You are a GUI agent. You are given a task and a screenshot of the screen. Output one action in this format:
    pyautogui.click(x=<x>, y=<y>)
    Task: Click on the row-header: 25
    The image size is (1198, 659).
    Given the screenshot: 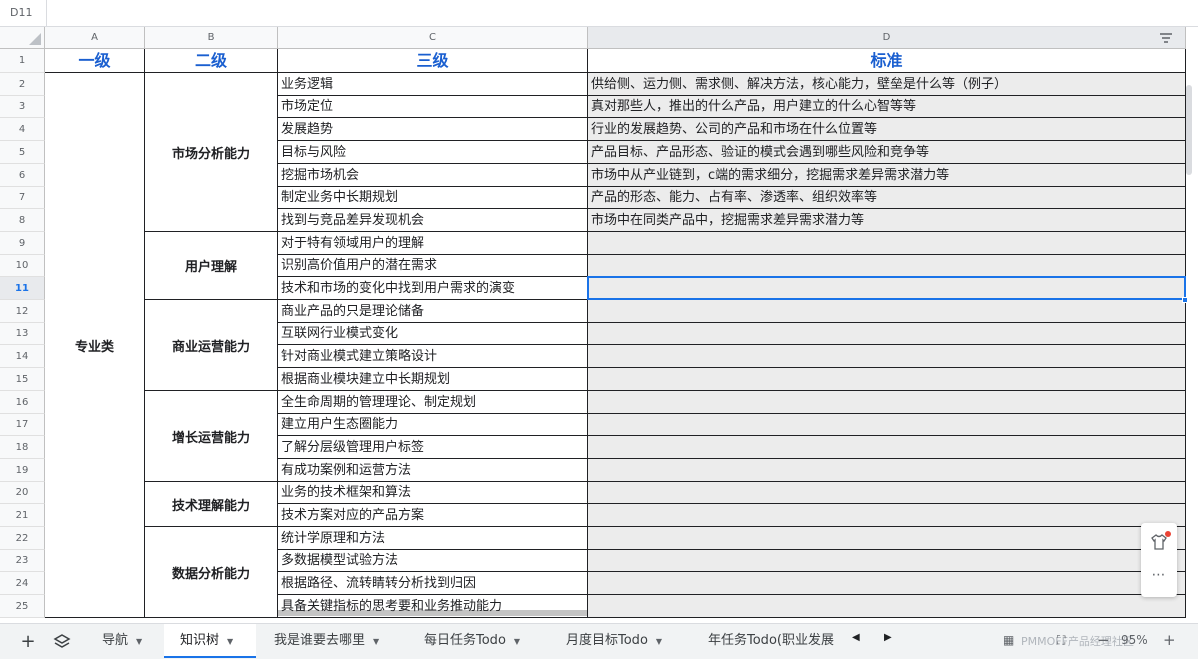 What is the action you would take?
    pyautogui.click(x=22, y=606)
    